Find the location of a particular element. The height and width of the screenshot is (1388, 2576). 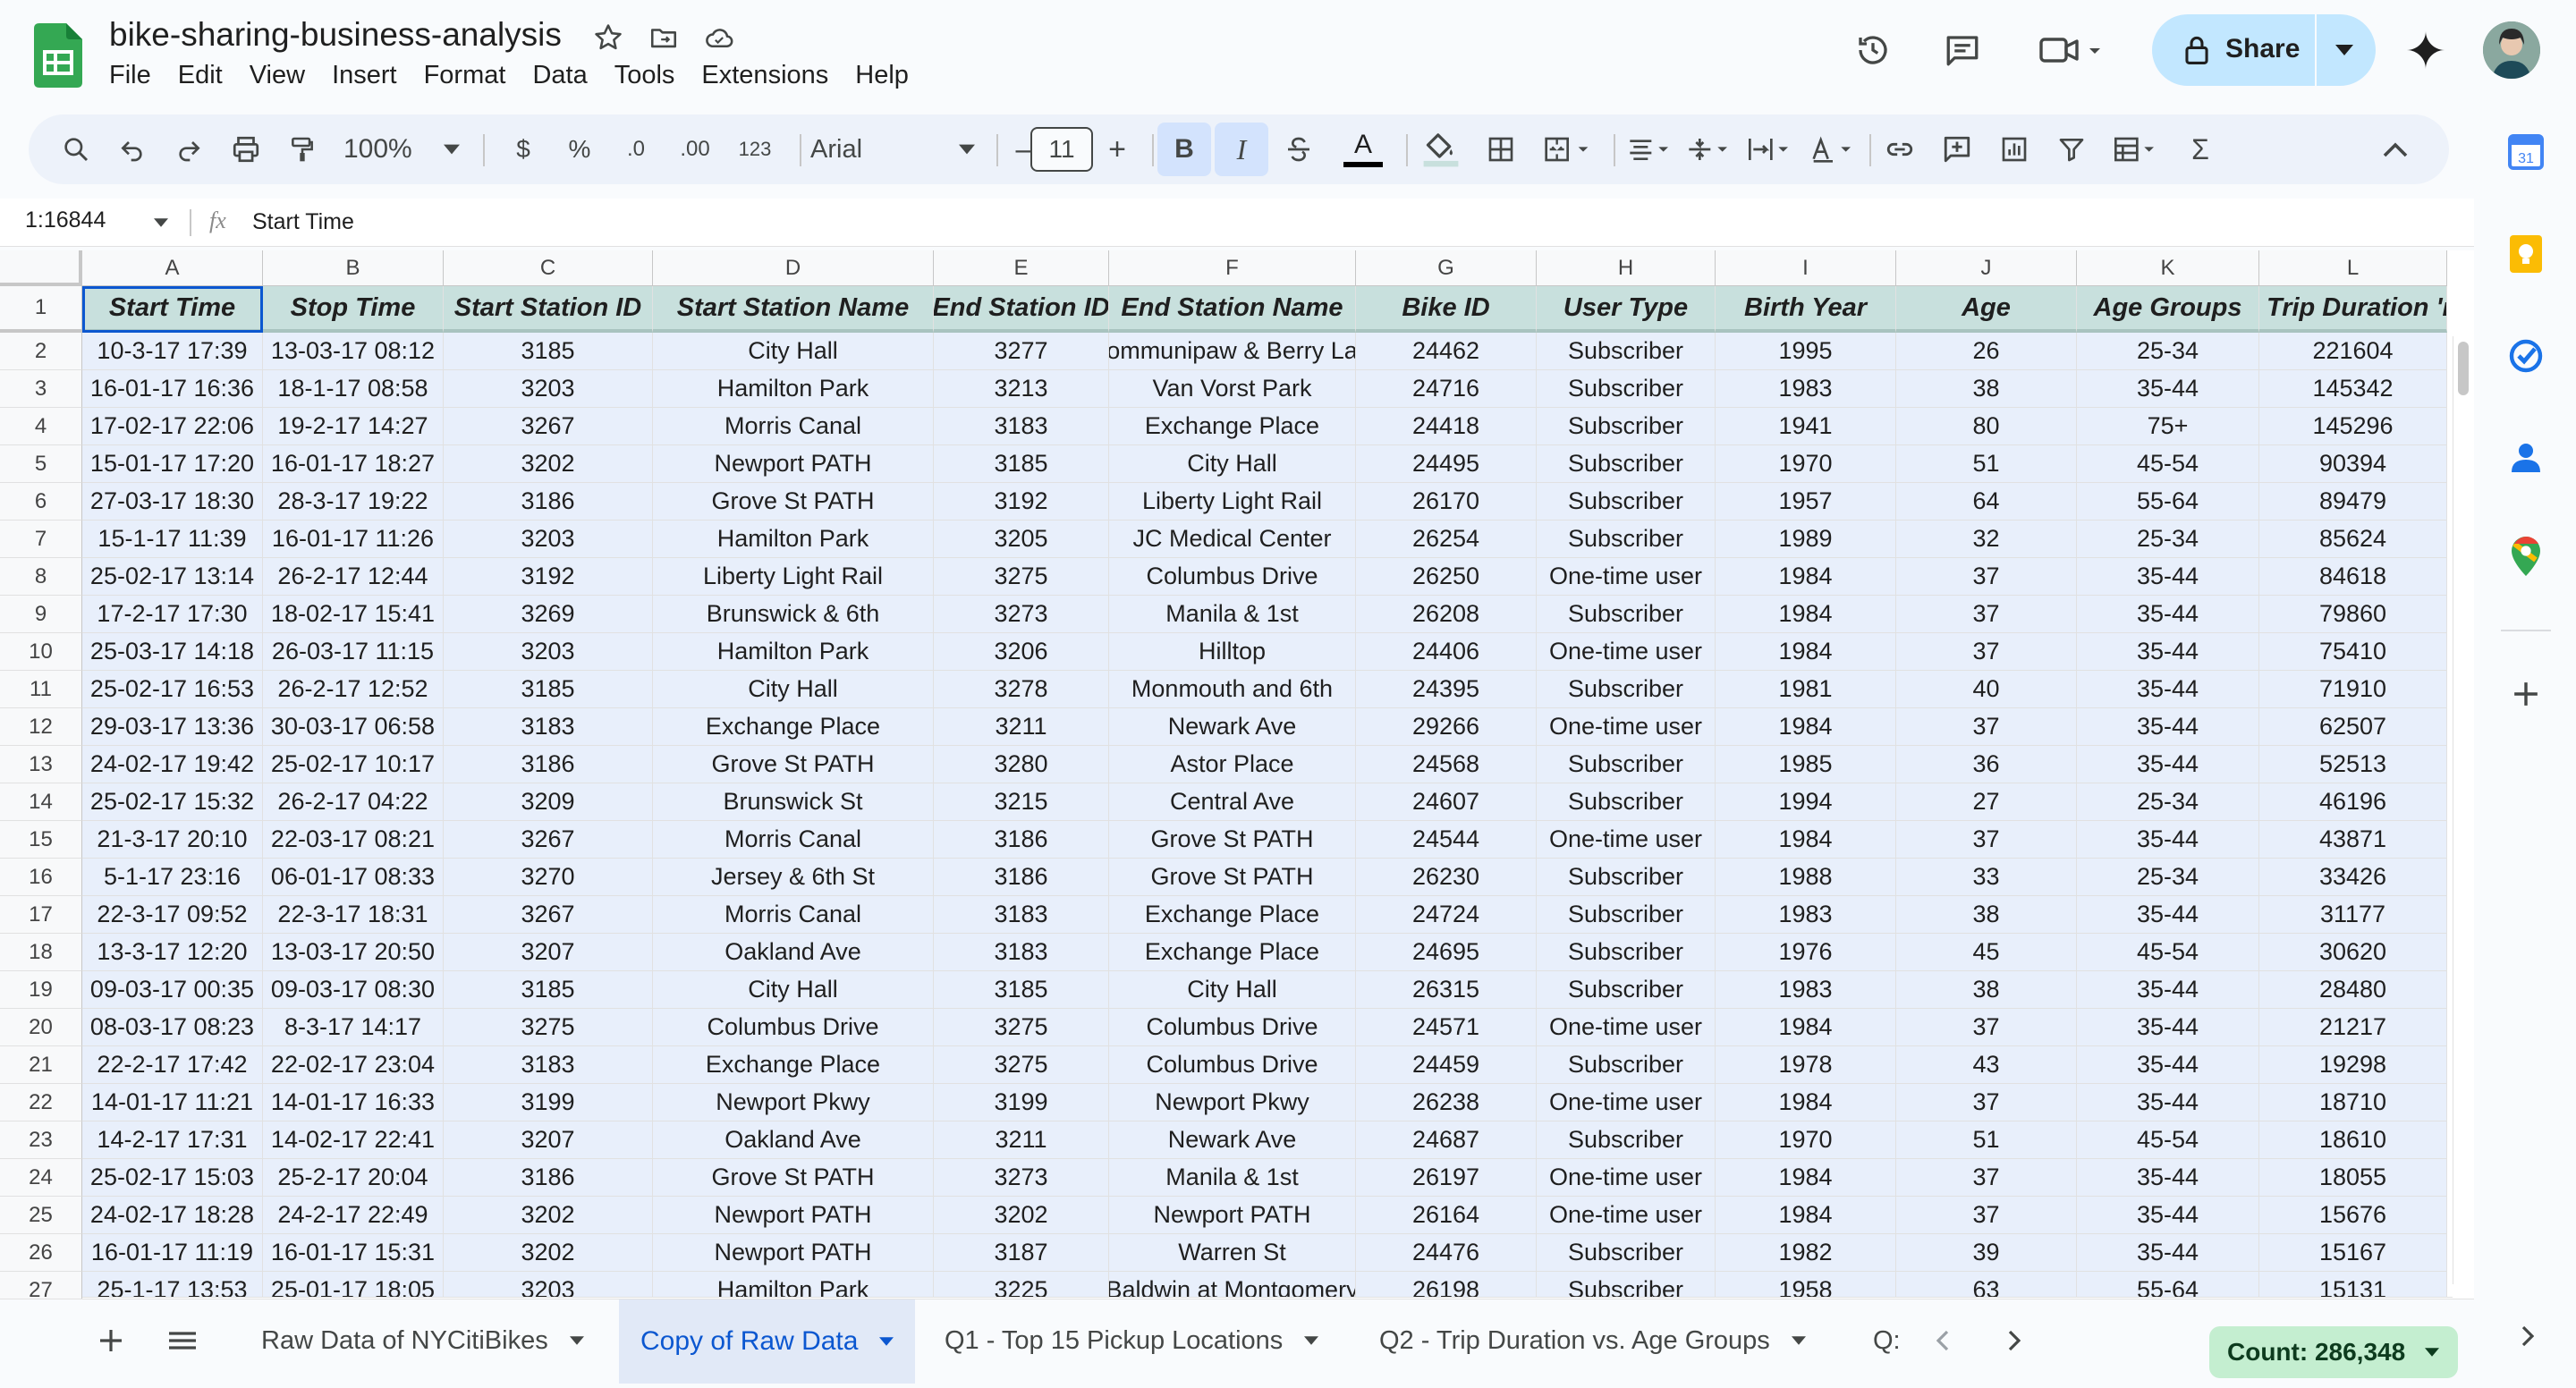

column-header-d: D is located at coordinates (793, 268).